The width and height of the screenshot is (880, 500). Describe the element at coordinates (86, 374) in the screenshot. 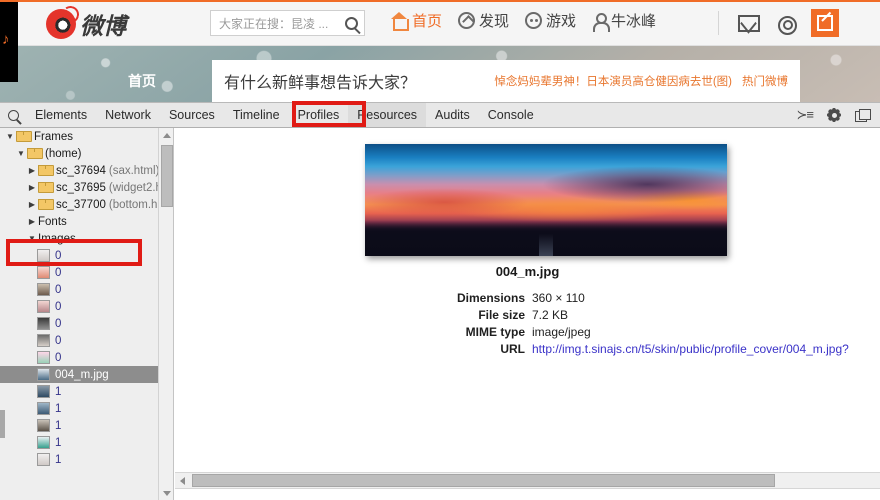

I see `tree-item-image: 004_m.jpg` at that location.